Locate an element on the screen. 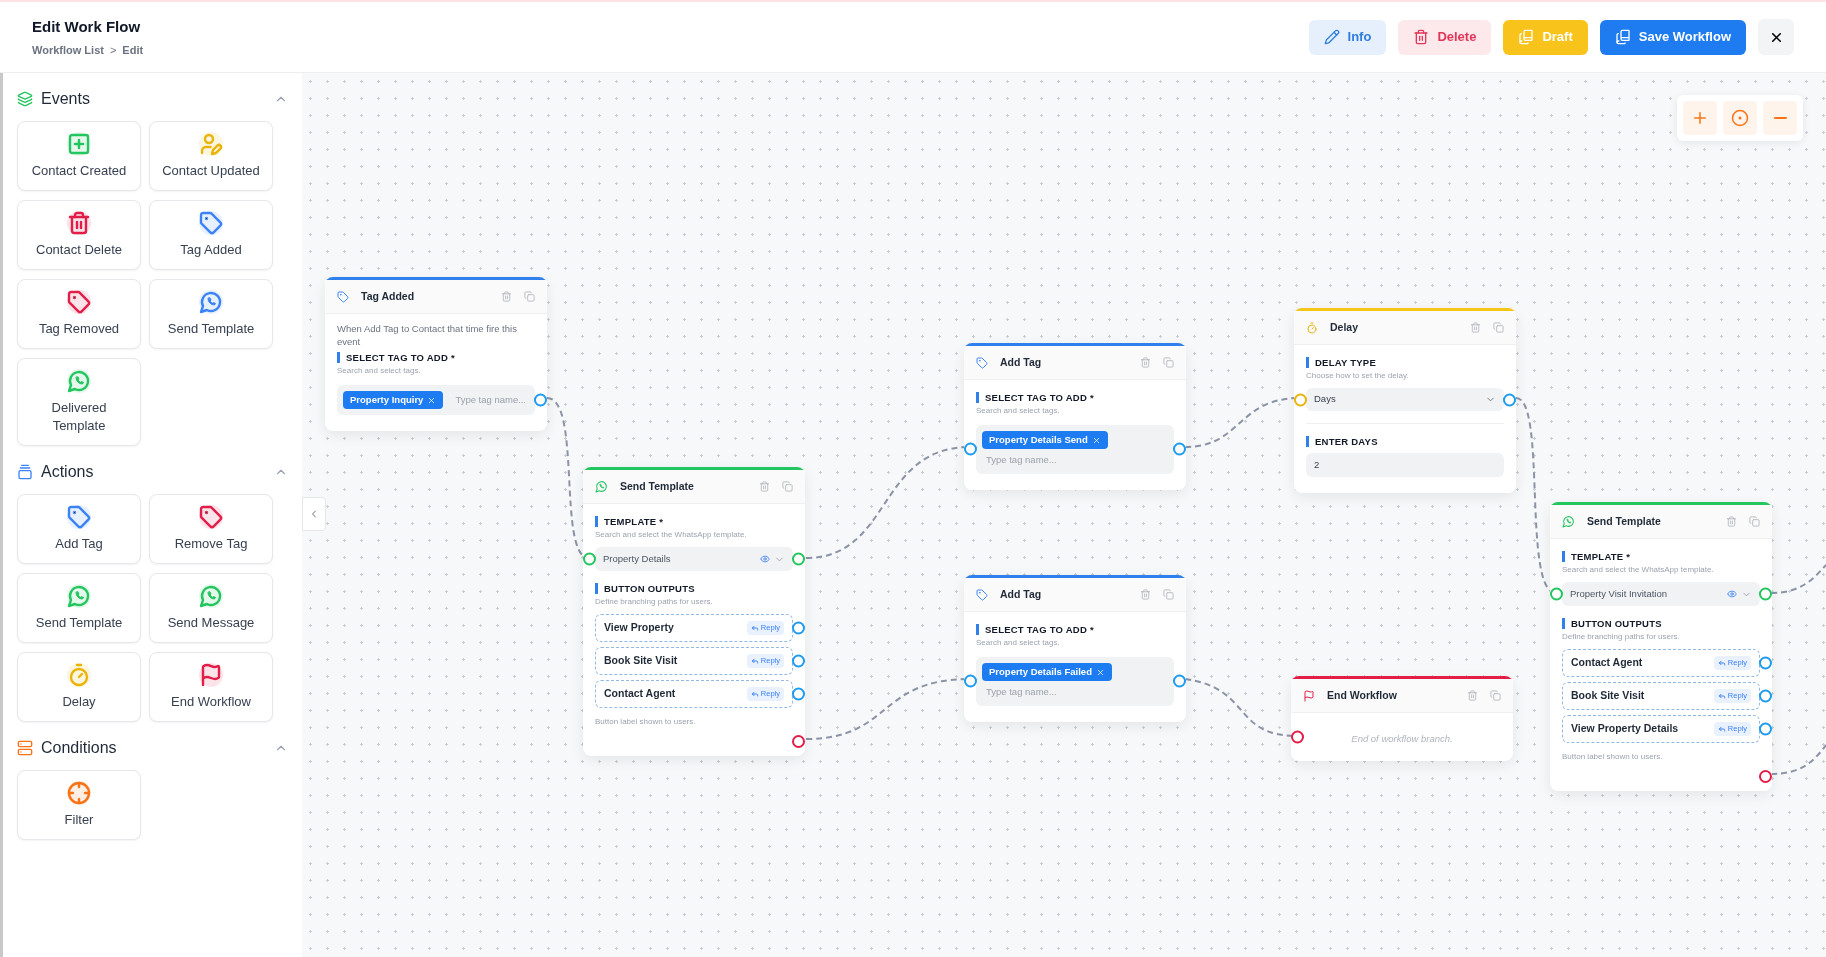 The image size is (1826, 957). palette-card: Tag Removed is located at coordinates (79, 314).